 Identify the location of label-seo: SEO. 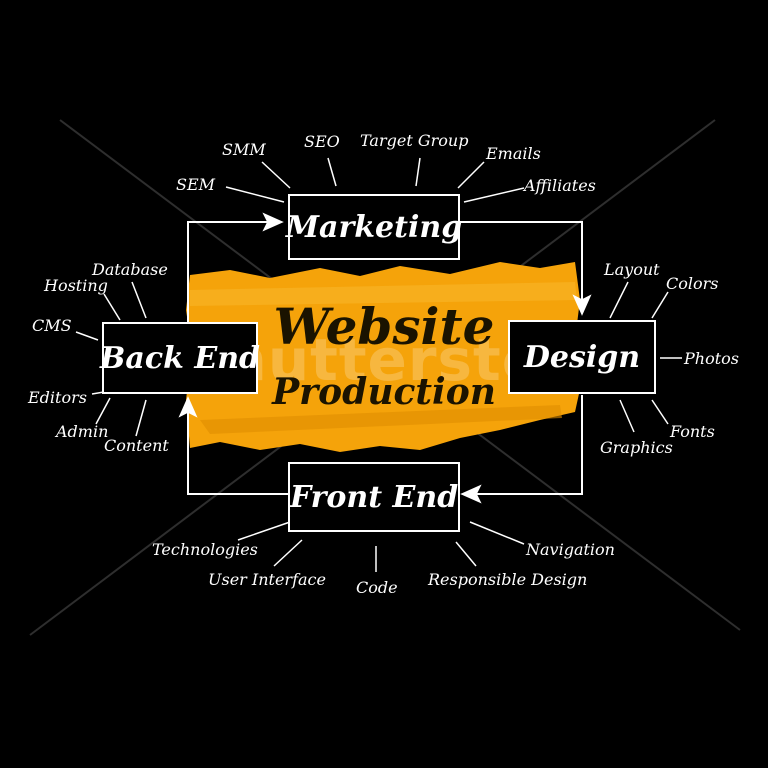
(322, 141).